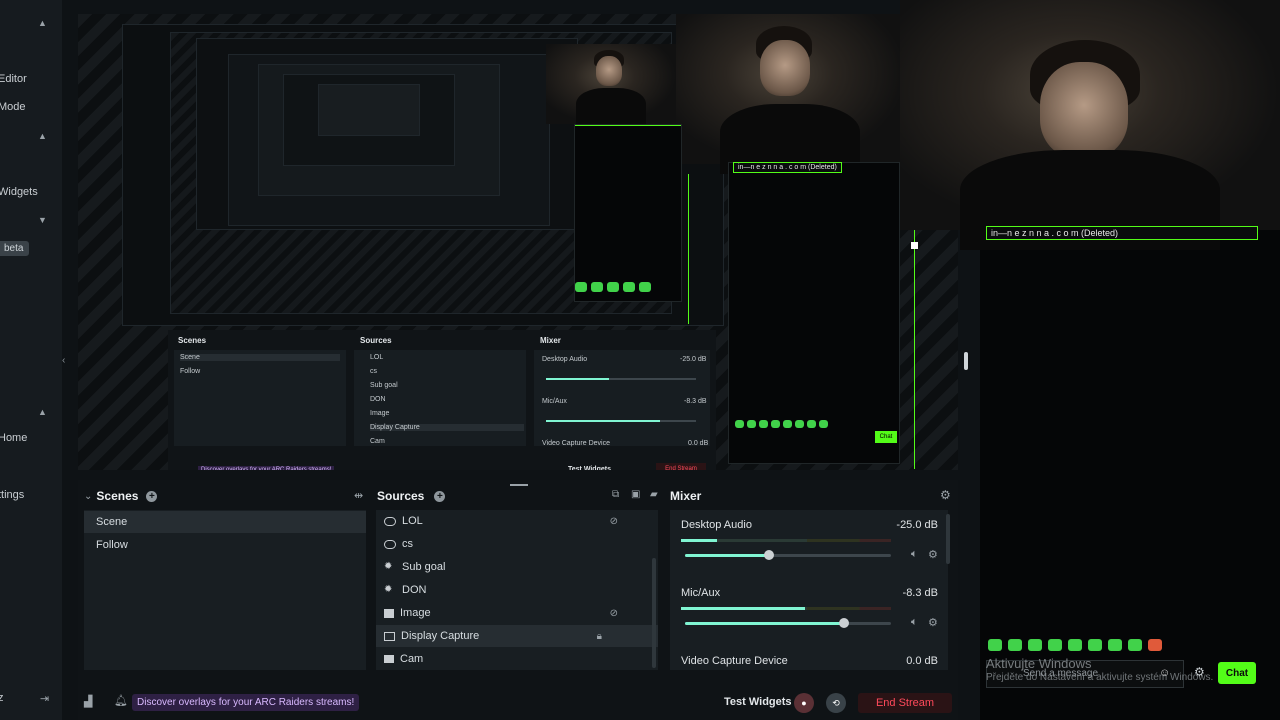 Image resolution: width=1280 pixels, height=720 pixels. I want to click on nested-chat-button: Chat, so click(886, 437).